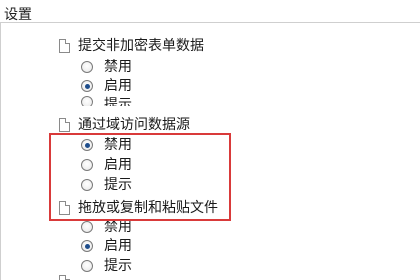 This screenshot has width=420, height=280. I want to click on tree-node-next-partial, so click(68, 277).